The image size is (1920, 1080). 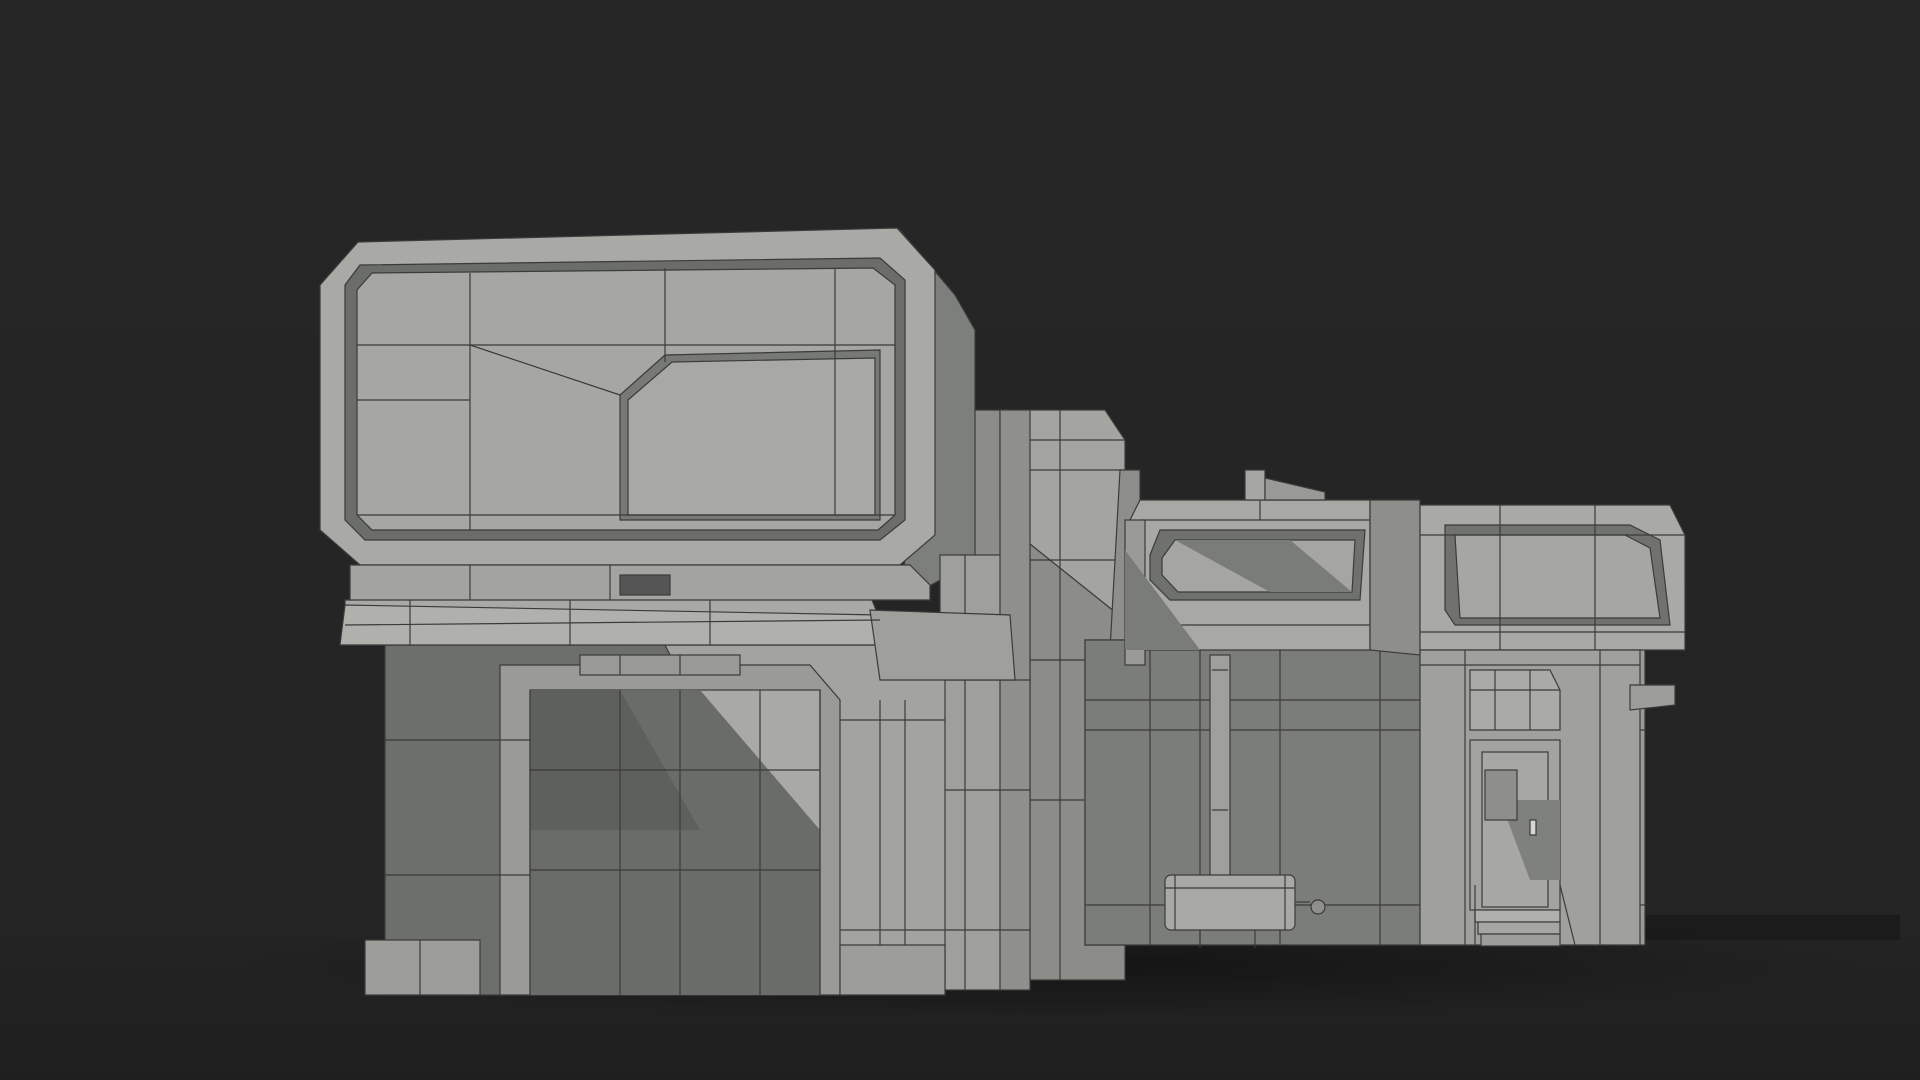 I want to click on upper-box, so click(x=627, y=414).